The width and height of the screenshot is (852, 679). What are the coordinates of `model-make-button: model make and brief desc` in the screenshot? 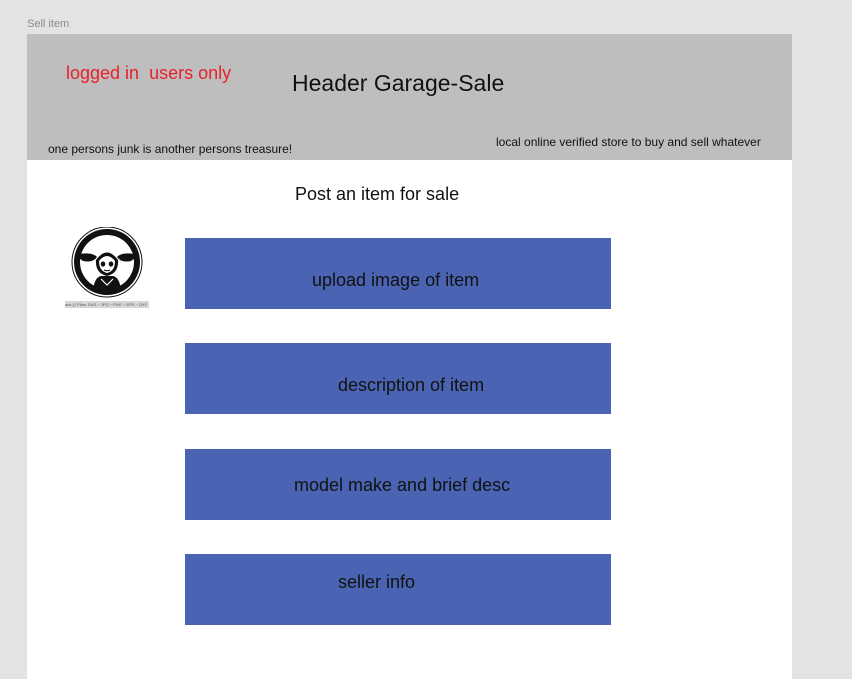 It's located at (398, 484).